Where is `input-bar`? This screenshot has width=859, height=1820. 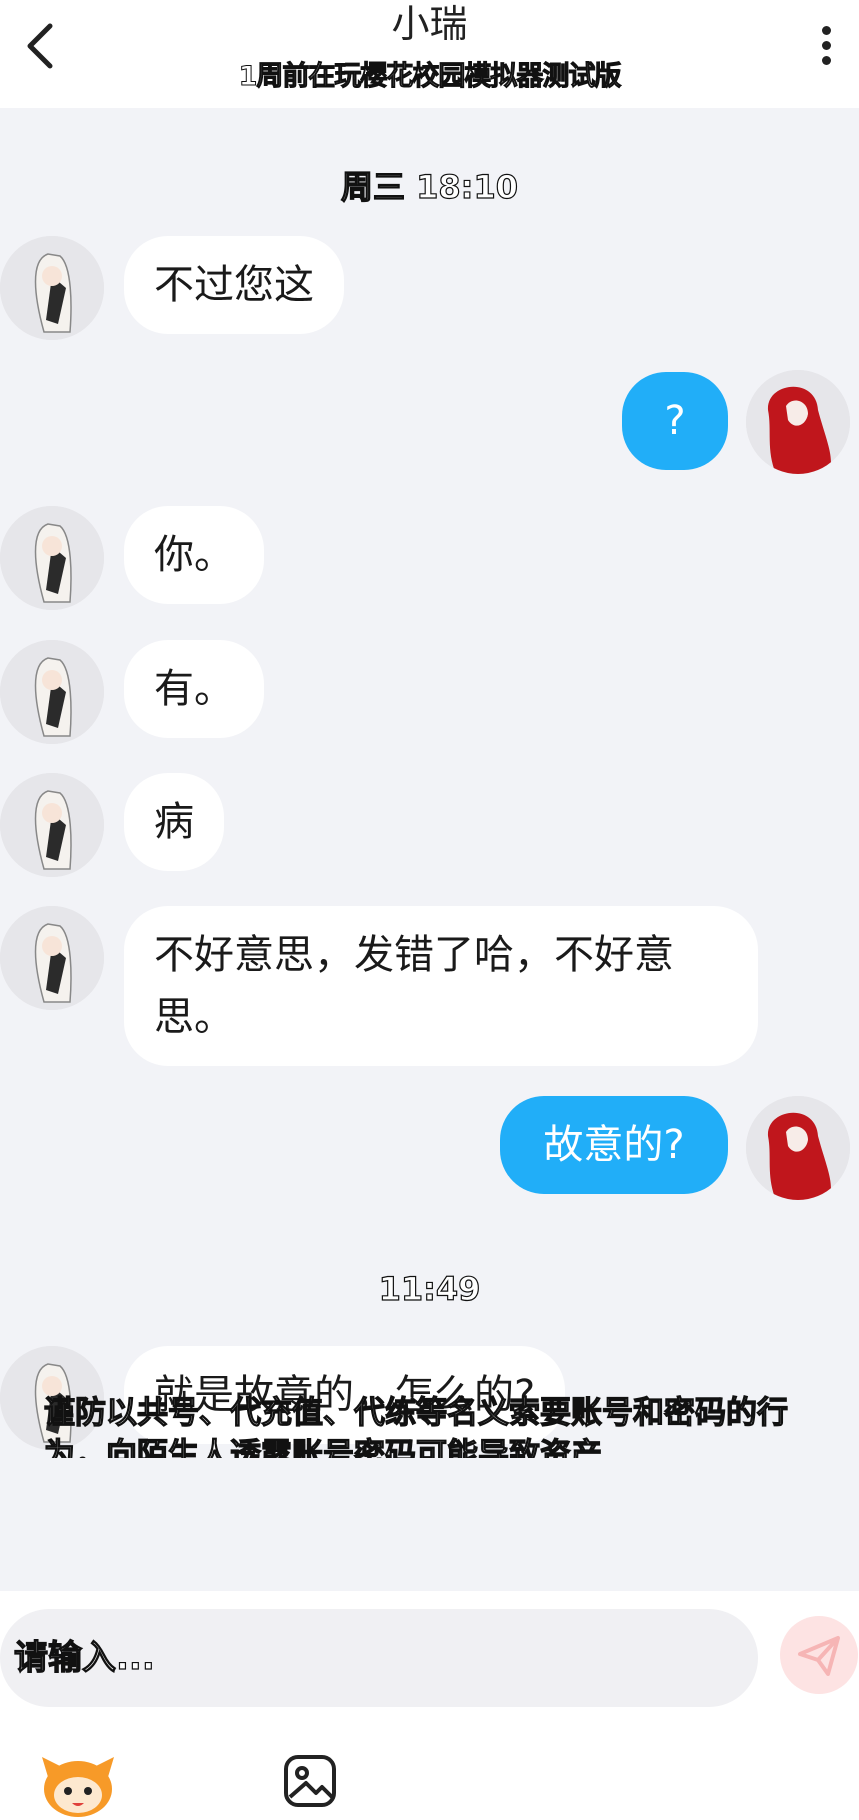 input-bar is located at coordinates (429, 1705).